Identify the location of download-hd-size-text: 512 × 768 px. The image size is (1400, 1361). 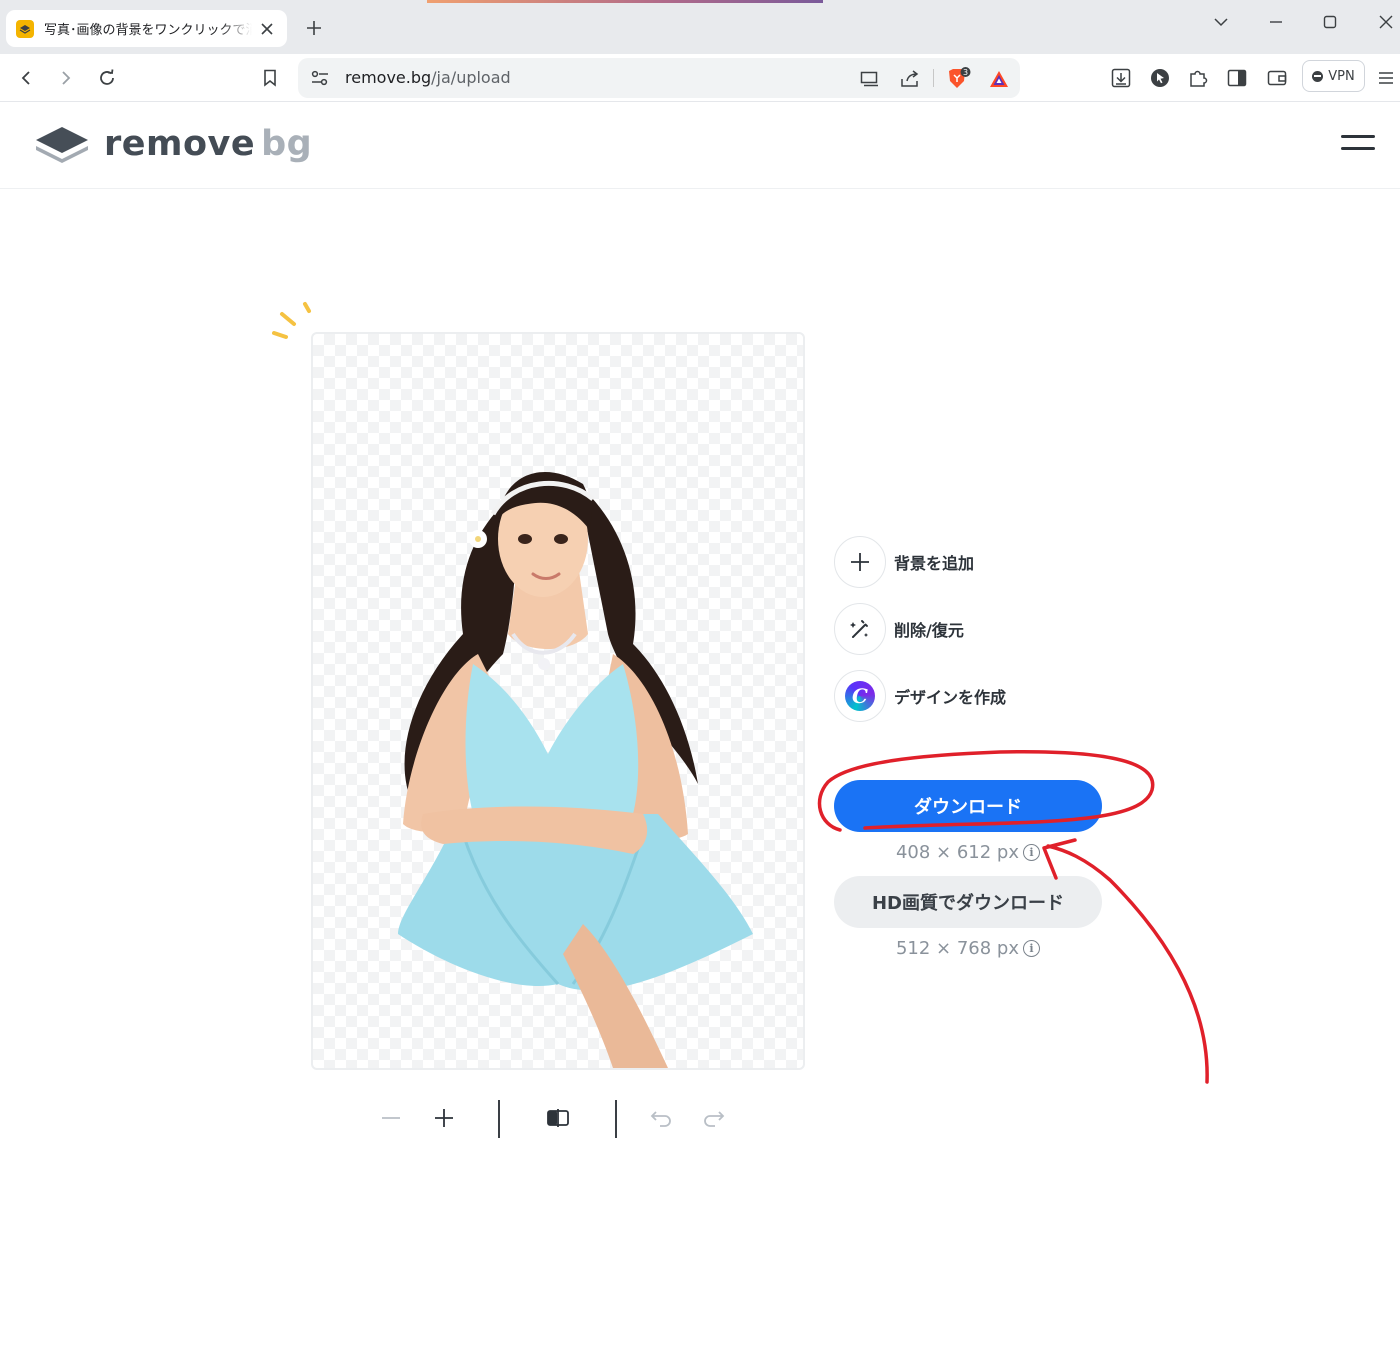
(957, 948).